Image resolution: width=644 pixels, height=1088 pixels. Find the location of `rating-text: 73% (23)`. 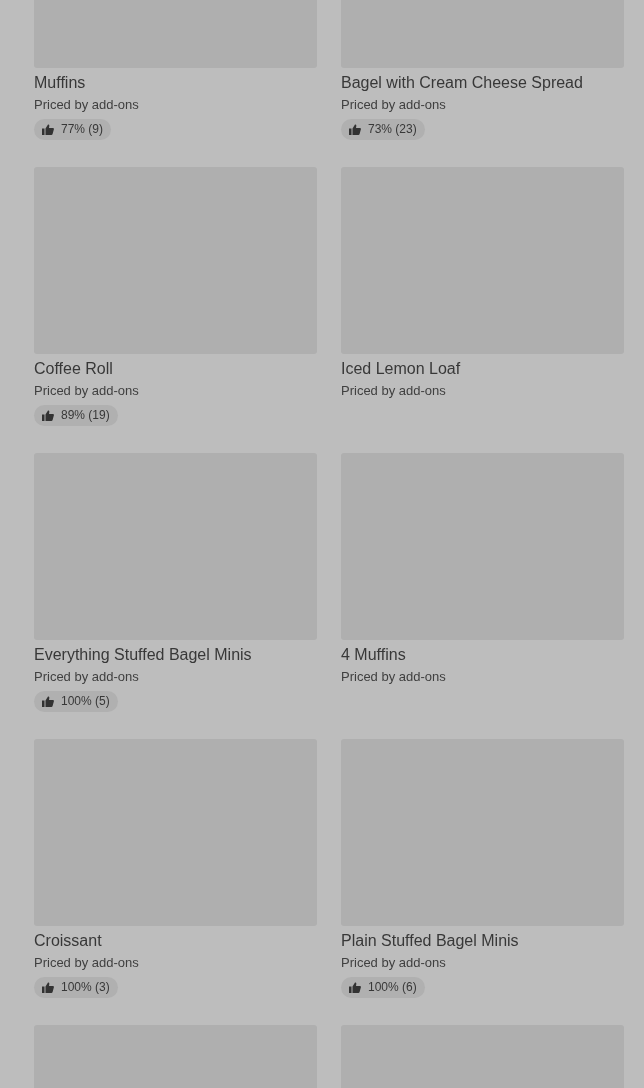

rating-text: 73% (23) is located at coordinates (392, 129).